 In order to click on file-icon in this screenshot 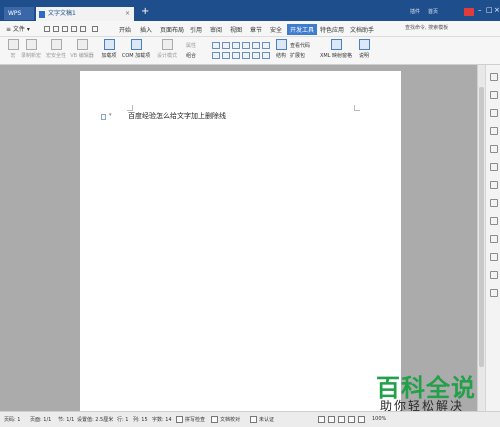, I will do `click(494, 167)`.